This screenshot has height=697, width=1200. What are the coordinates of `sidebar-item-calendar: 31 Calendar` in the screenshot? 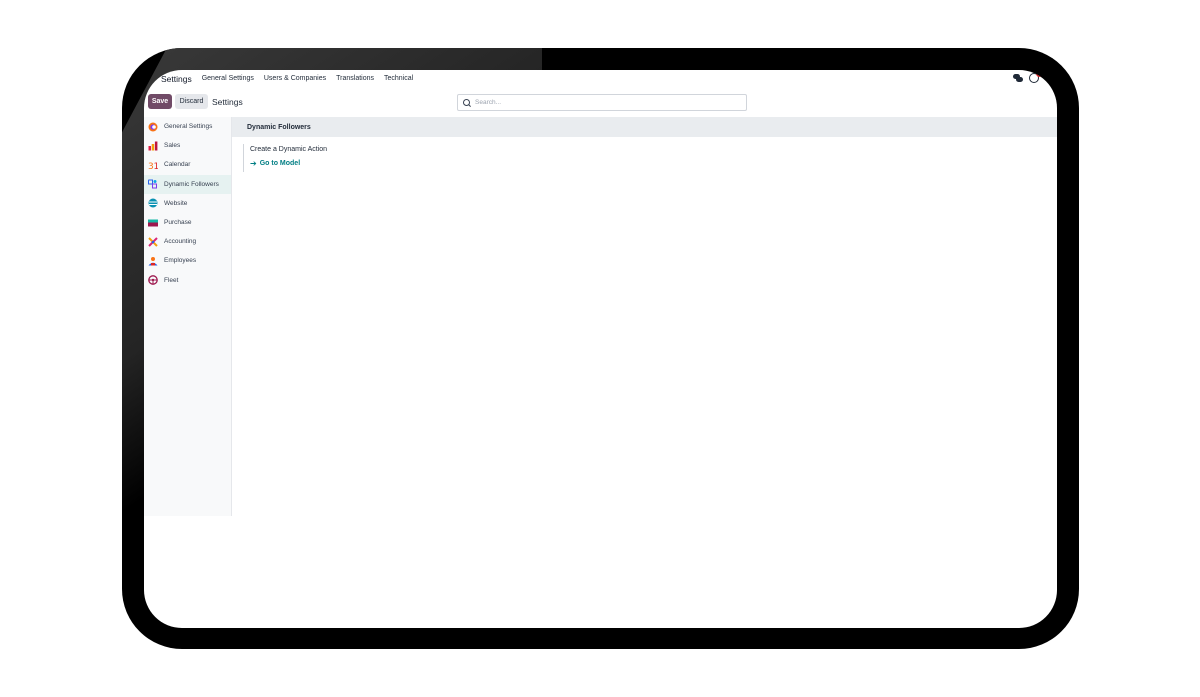 It's located at (187, 164).